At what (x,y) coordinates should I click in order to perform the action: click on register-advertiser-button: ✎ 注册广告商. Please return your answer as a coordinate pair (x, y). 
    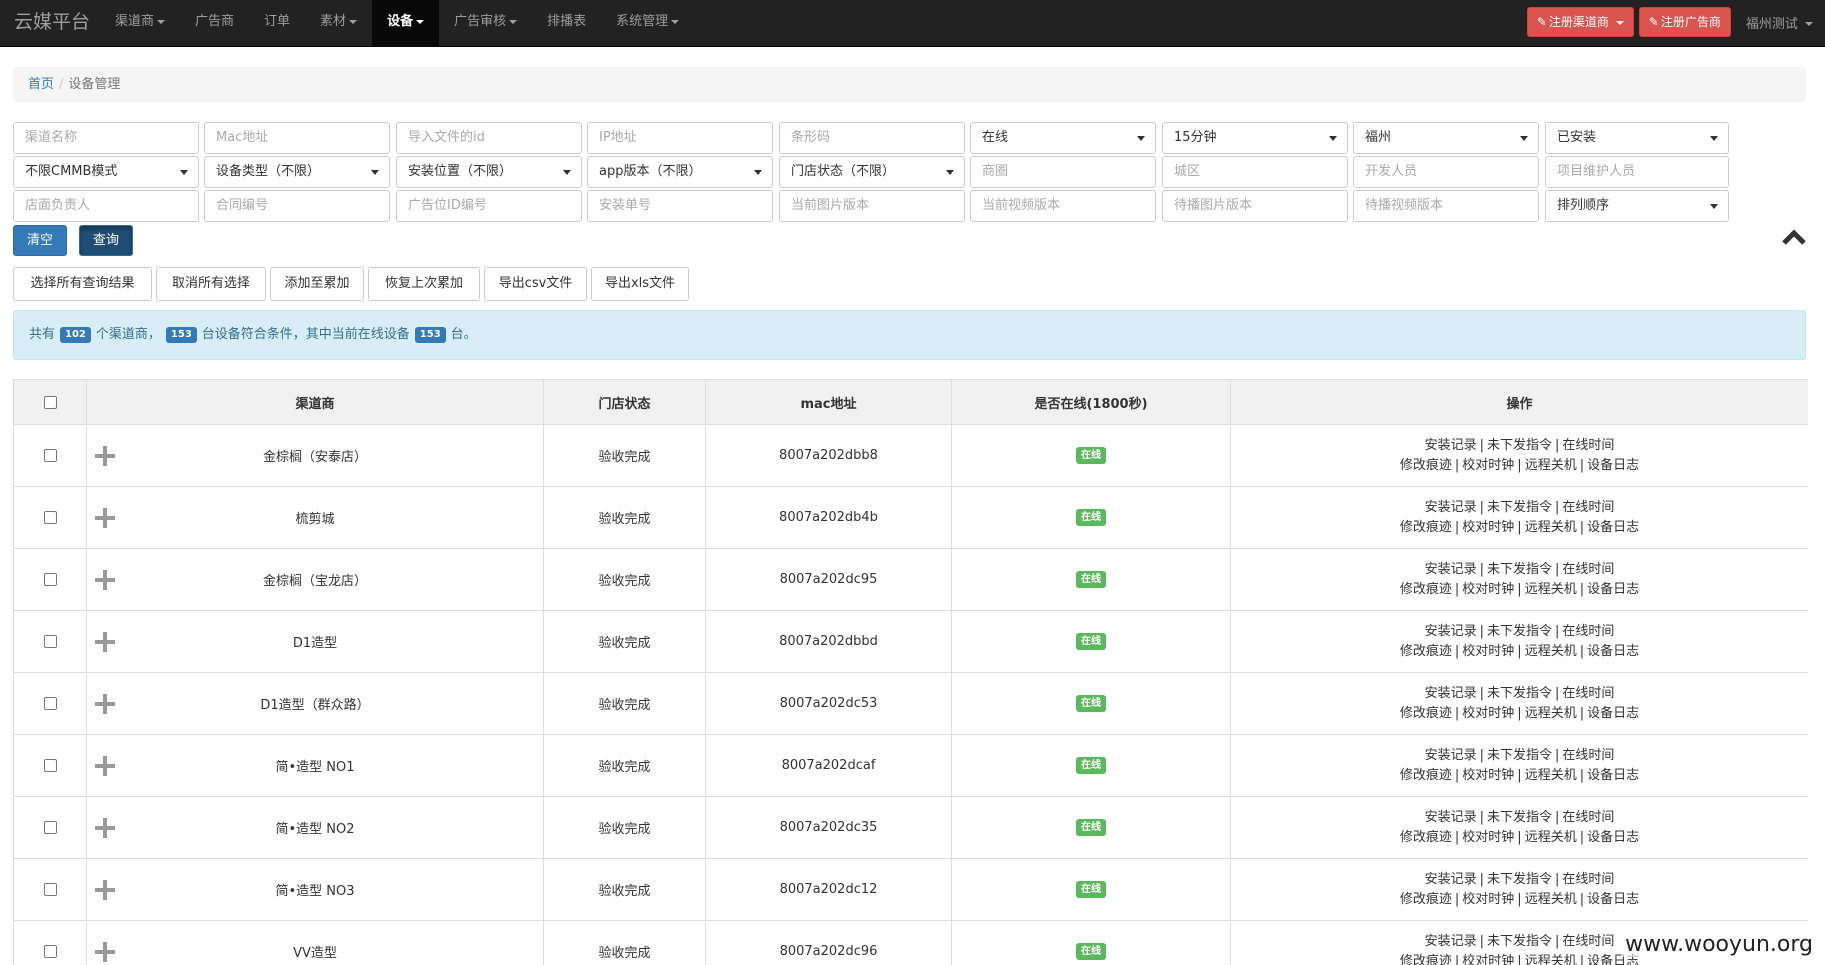
    Looking at the image, I should click on (1684, 22).